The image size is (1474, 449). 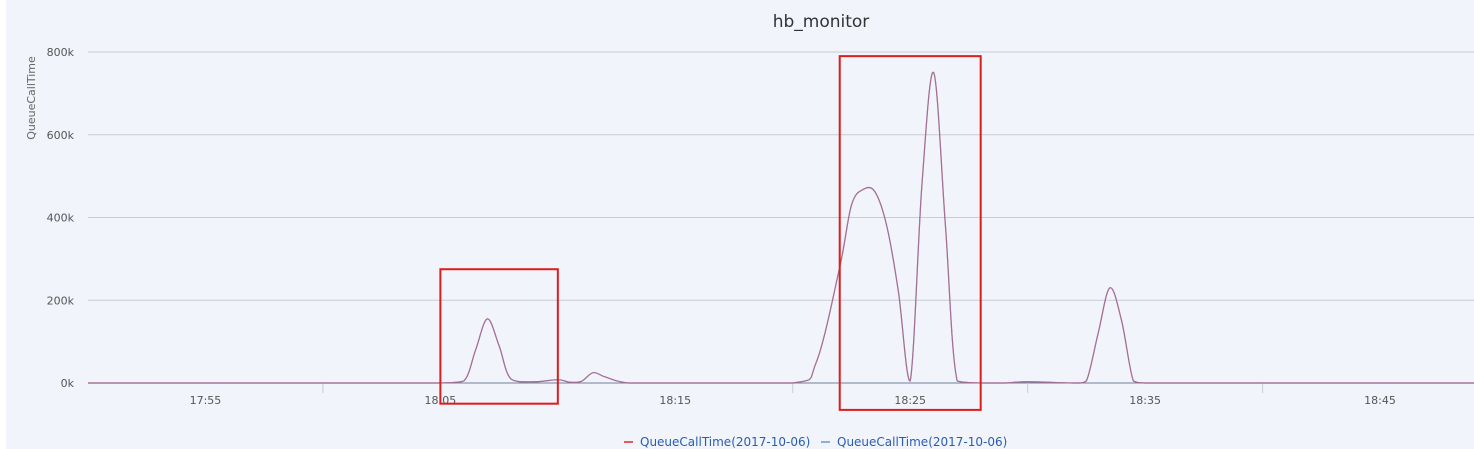 What do you see at coordinates (821, 22) in the screenshot?
I see `chart-title: hb_monitor` at bounding box center [821, 22].